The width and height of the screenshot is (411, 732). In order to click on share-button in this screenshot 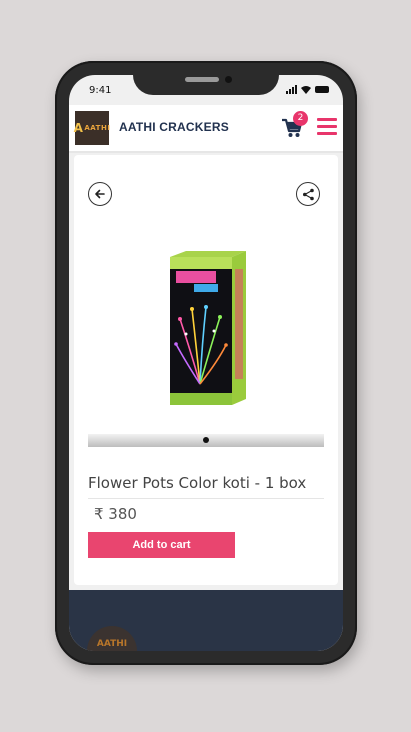, I will do `click(308, 194)`.